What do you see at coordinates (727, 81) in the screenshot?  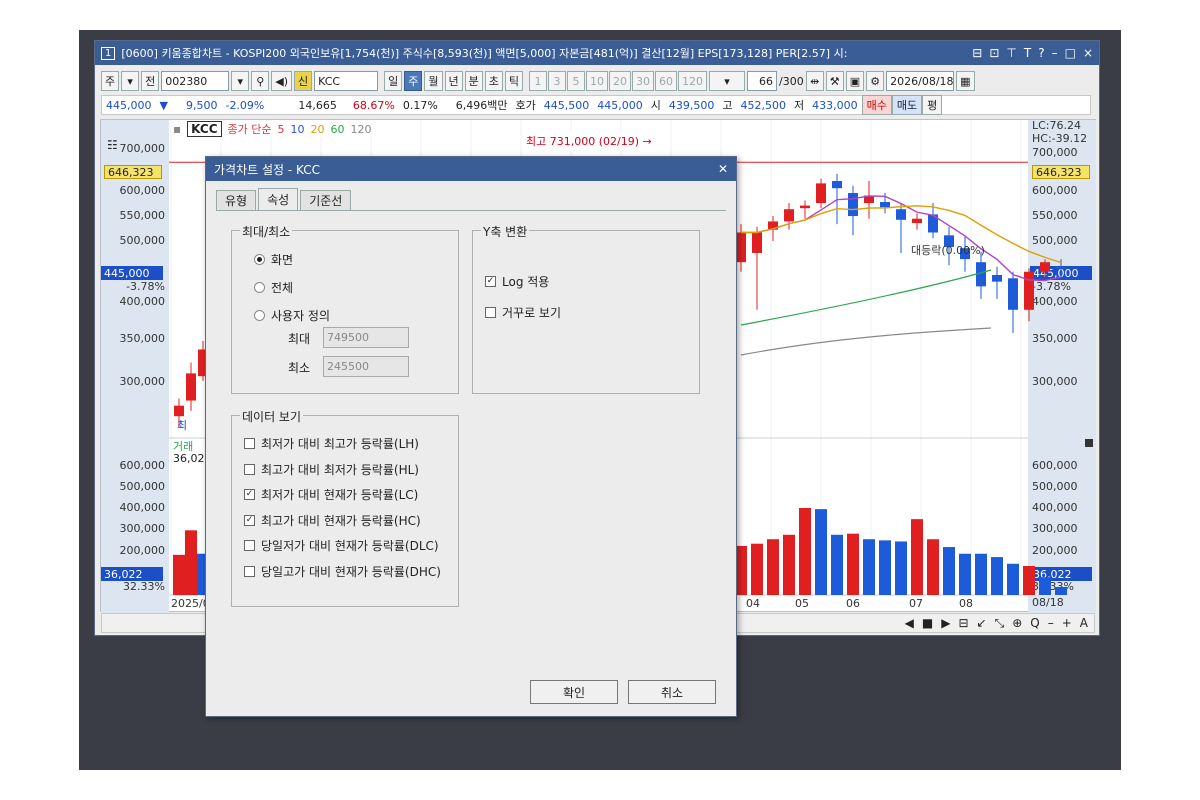 I see `interval-dropdown: ▾` at bounding box center [727, 81].